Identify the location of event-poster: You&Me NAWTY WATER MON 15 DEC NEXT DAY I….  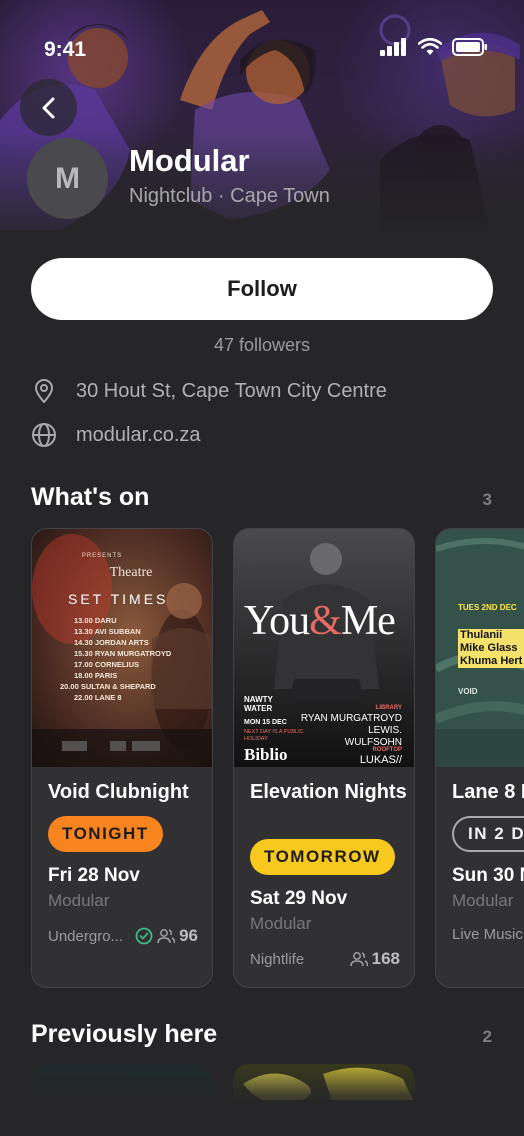
(324, 648).